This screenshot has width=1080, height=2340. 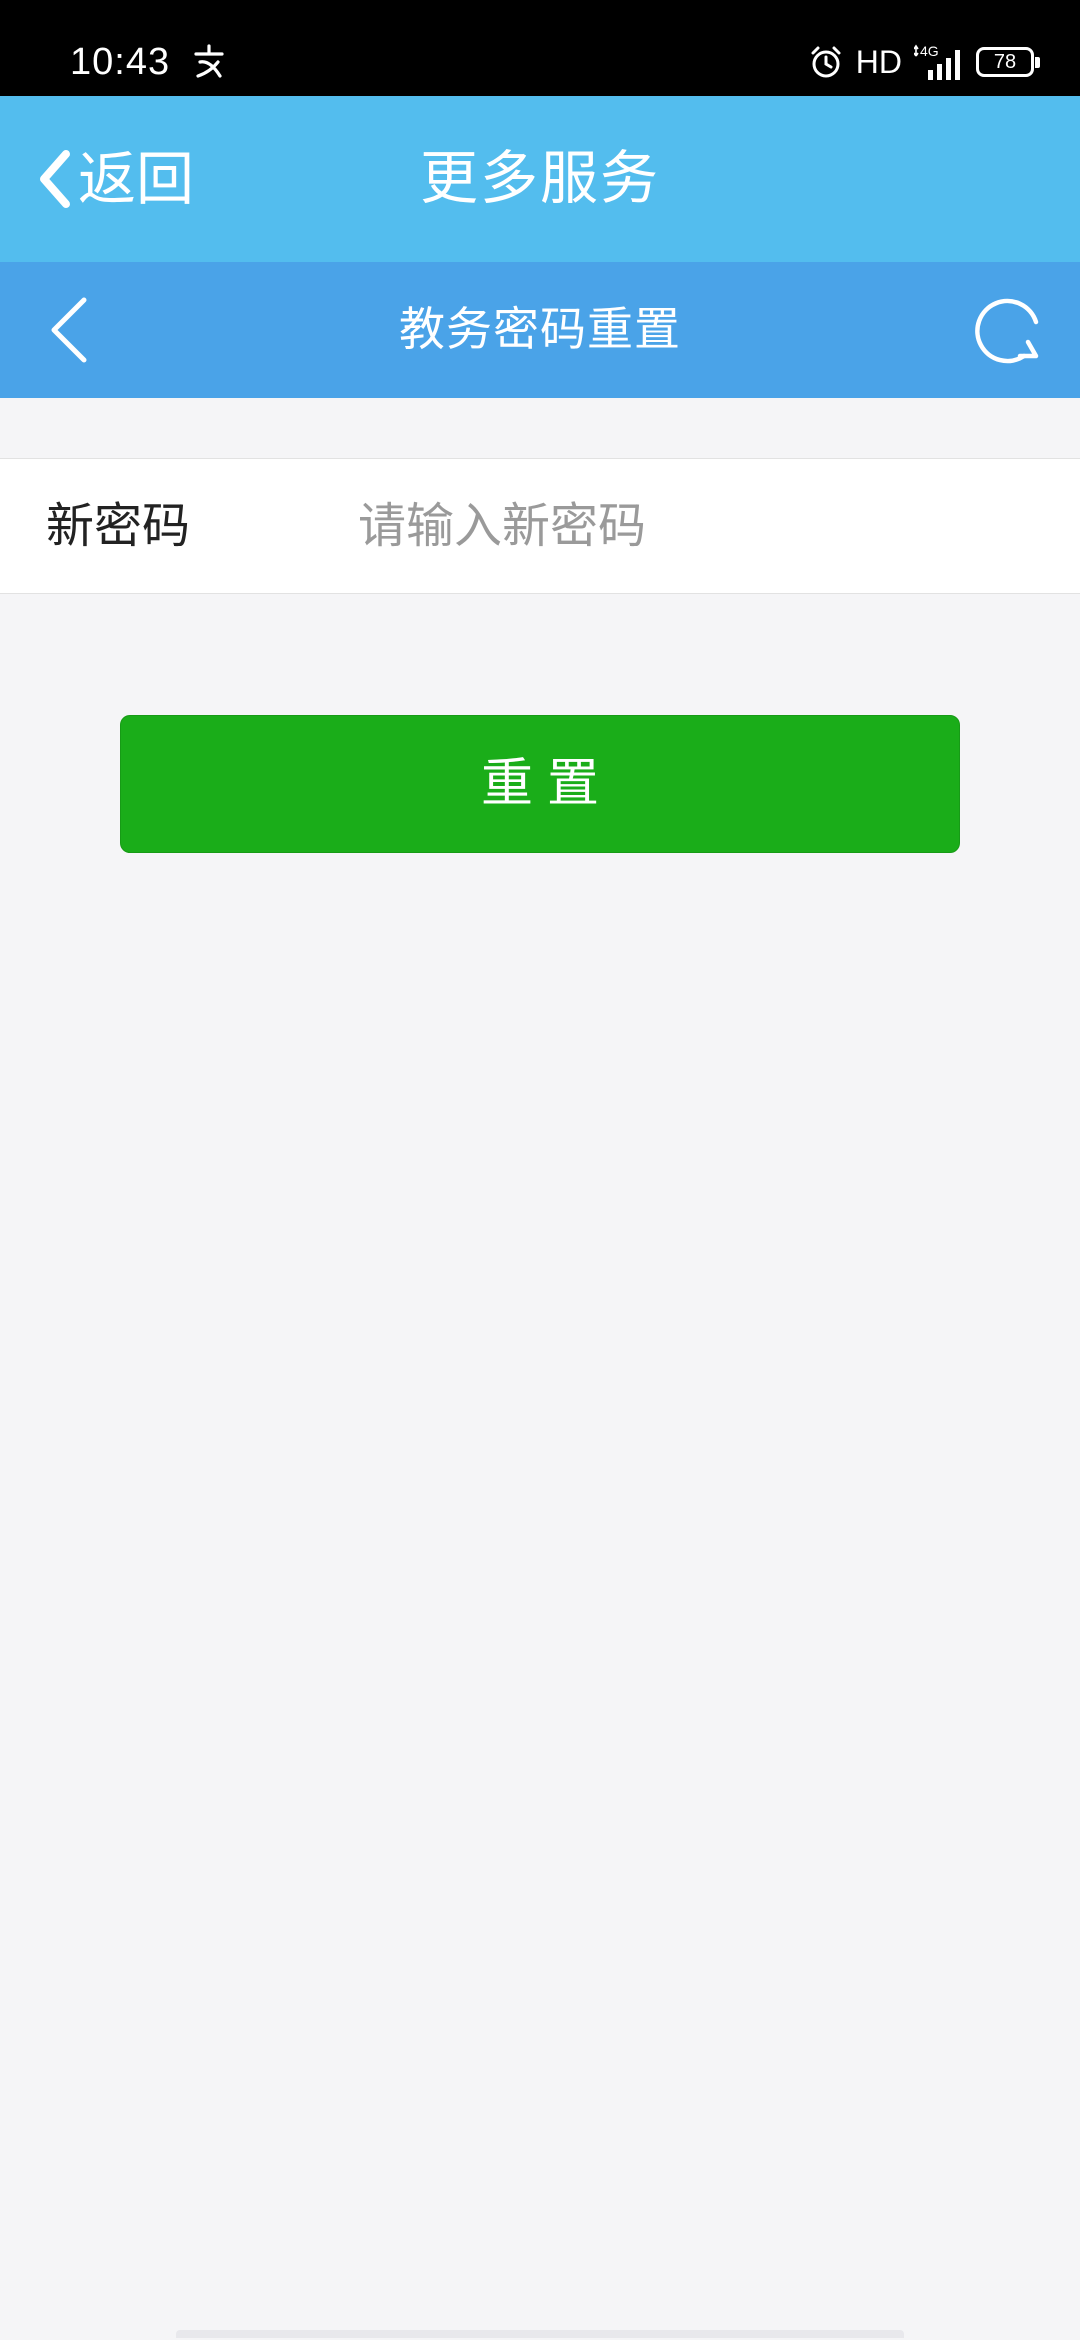 I want to click on status-time: 10:43, so click(x=120, y=62).